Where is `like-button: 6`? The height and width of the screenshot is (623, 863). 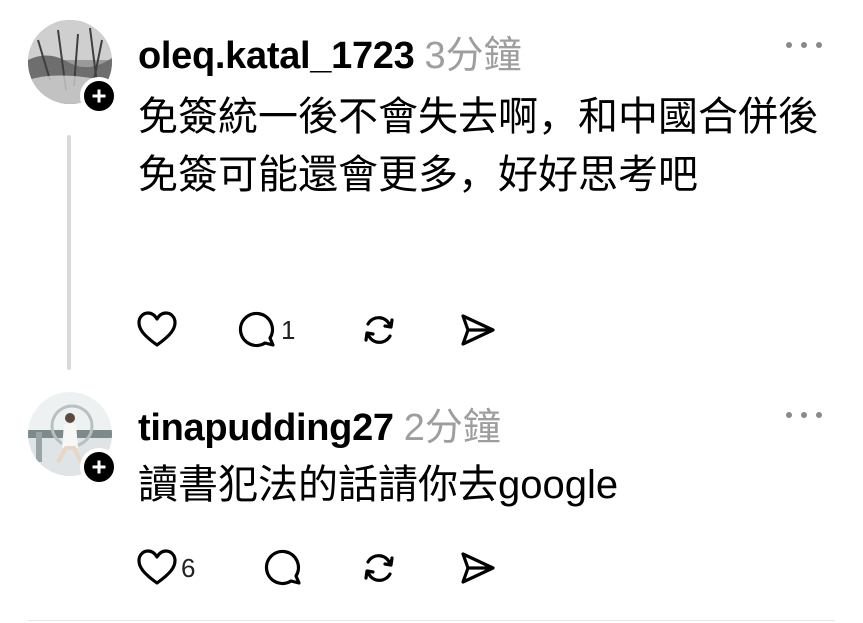 like-button: 6 is located at coordinates (165, 568).